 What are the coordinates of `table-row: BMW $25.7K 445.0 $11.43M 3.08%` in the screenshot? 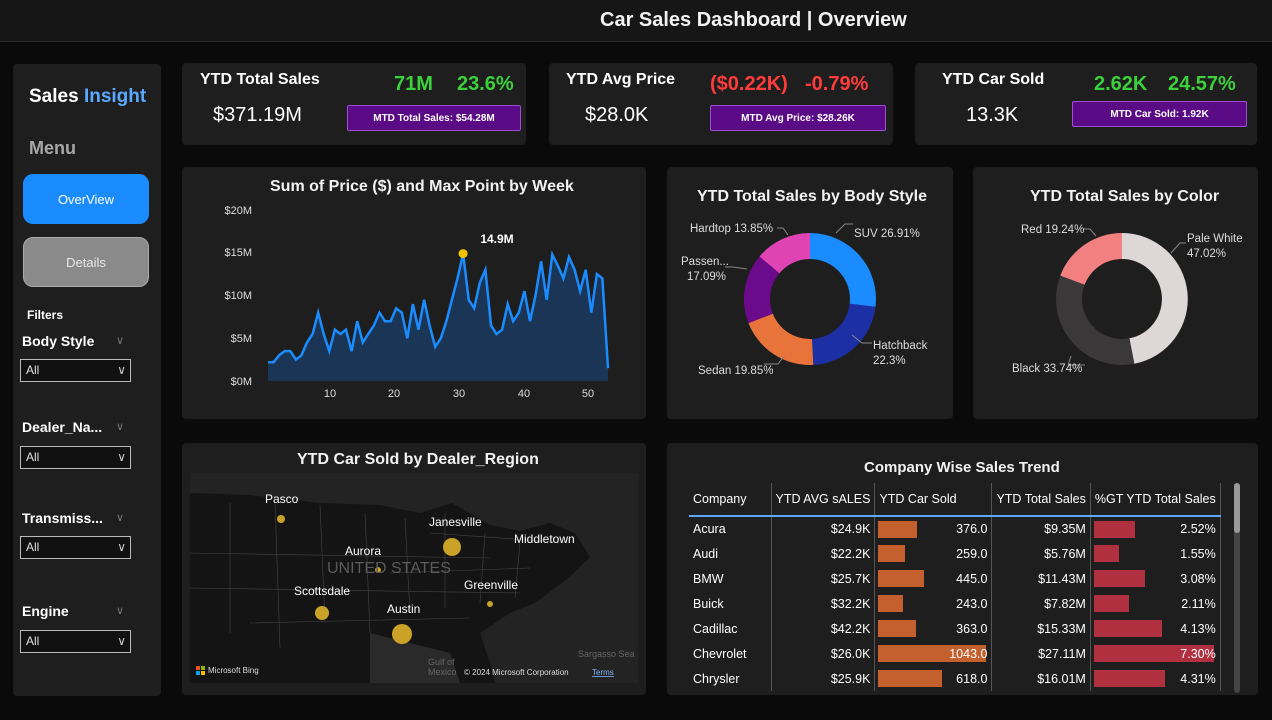 It's located at (955, 578).